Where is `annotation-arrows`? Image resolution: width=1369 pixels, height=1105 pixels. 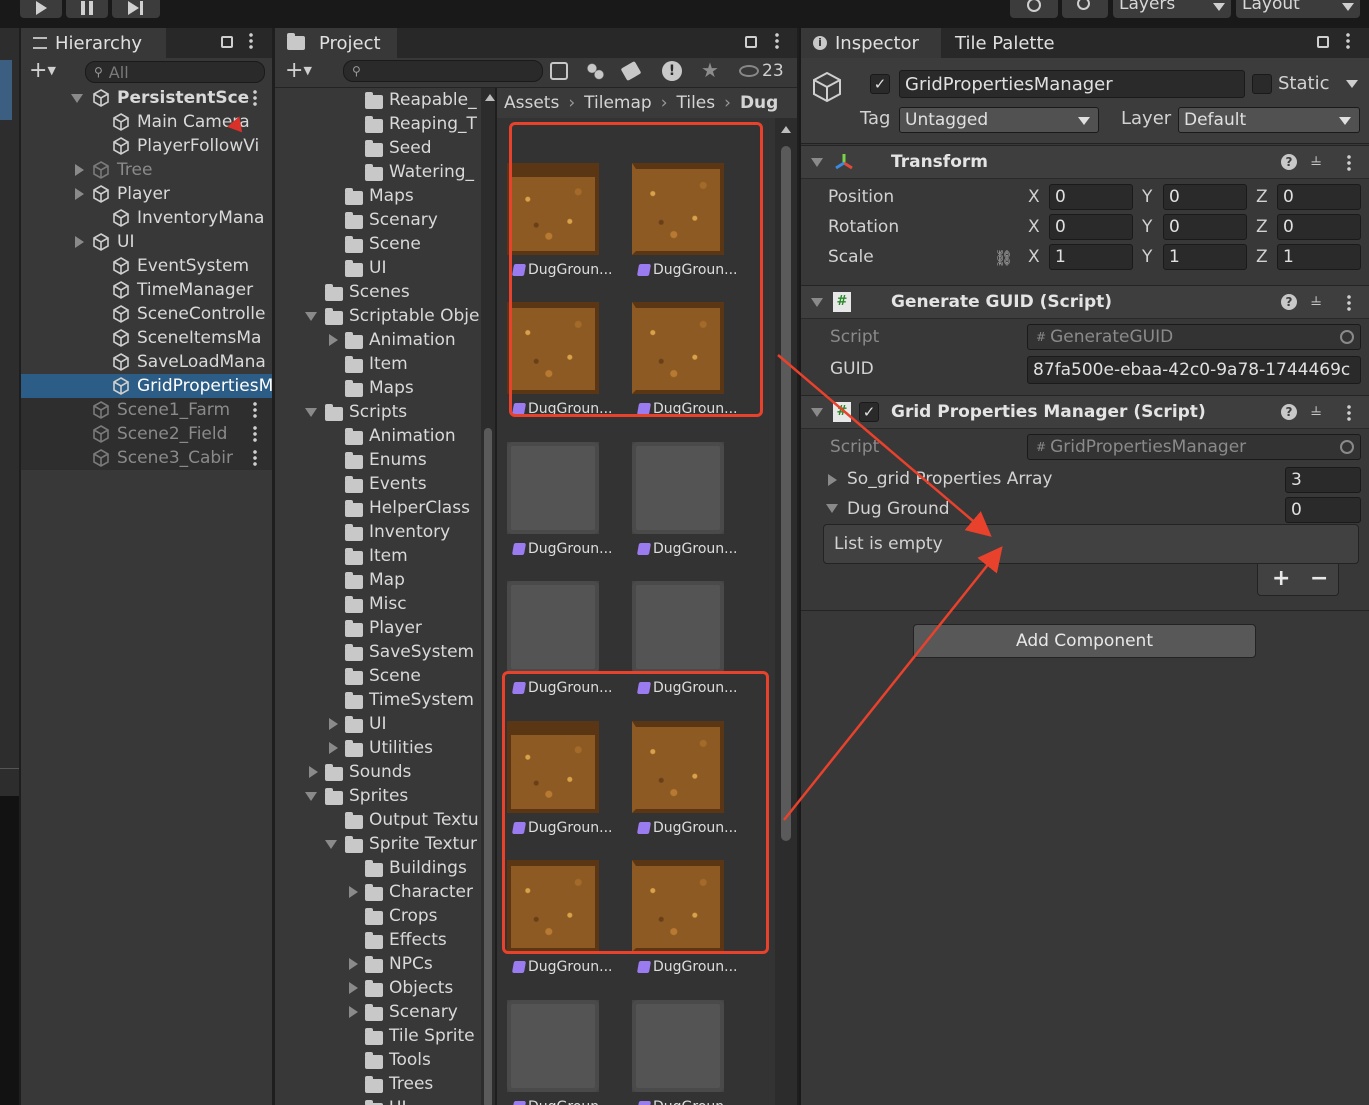
annotation-arrows is located at coordinates (890, 587).